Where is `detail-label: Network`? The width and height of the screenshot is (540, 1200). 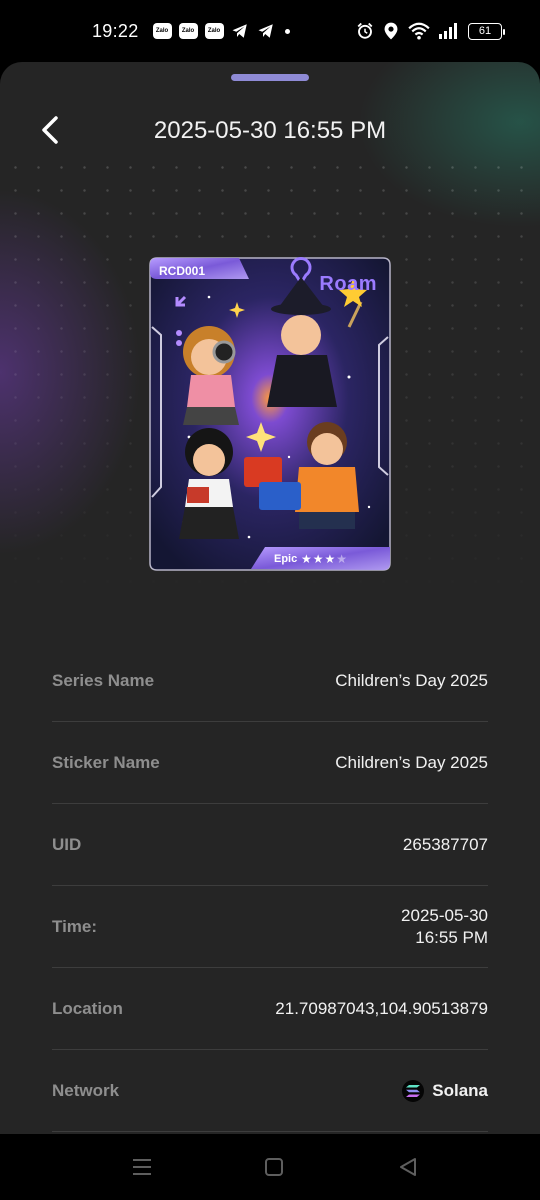 detail-label: Network is located at coordinates (86, 1090).